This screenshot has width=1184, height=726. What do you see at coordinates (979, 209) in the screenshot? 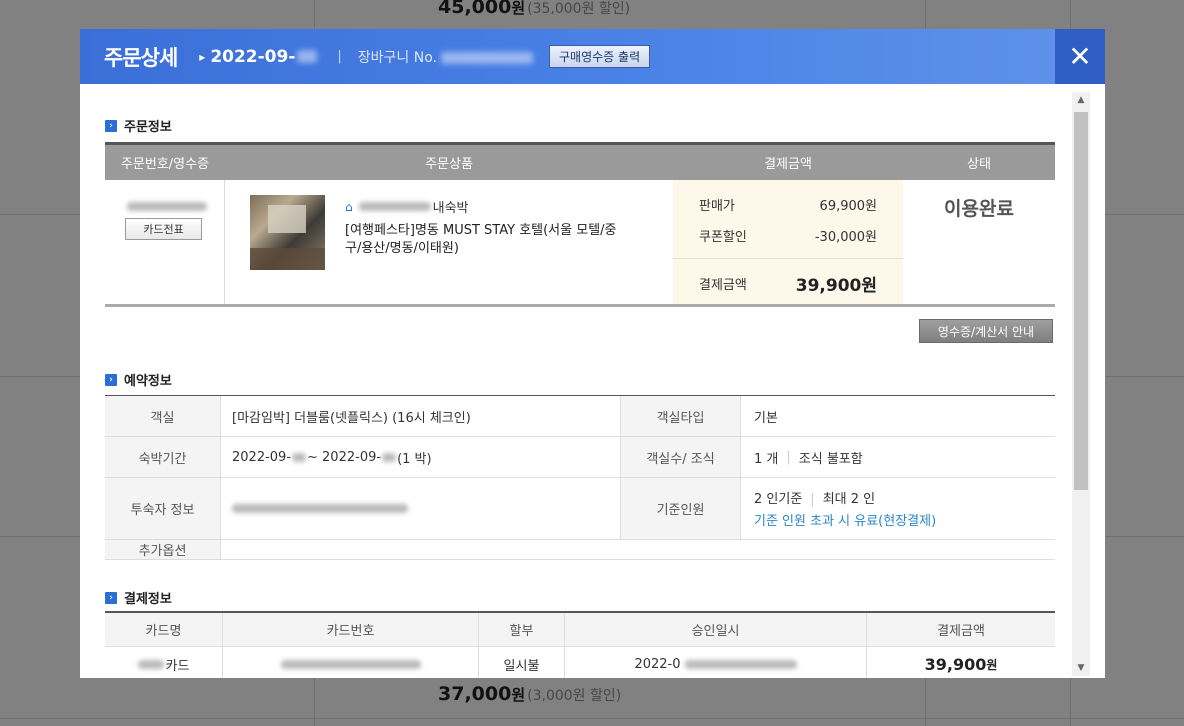
I see `order-status: 이용완료` at bounding box center [979, 209].